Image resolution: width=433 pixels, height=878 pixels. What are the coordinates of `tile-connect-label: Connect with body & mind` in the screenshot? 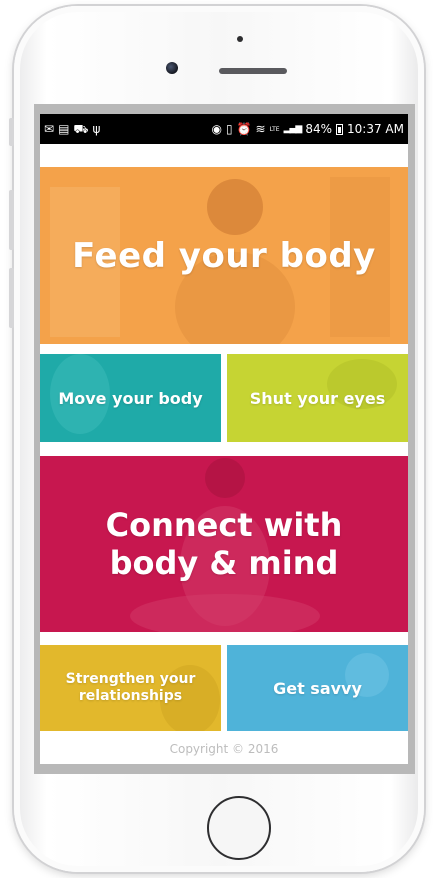 It's located at (224, 544).